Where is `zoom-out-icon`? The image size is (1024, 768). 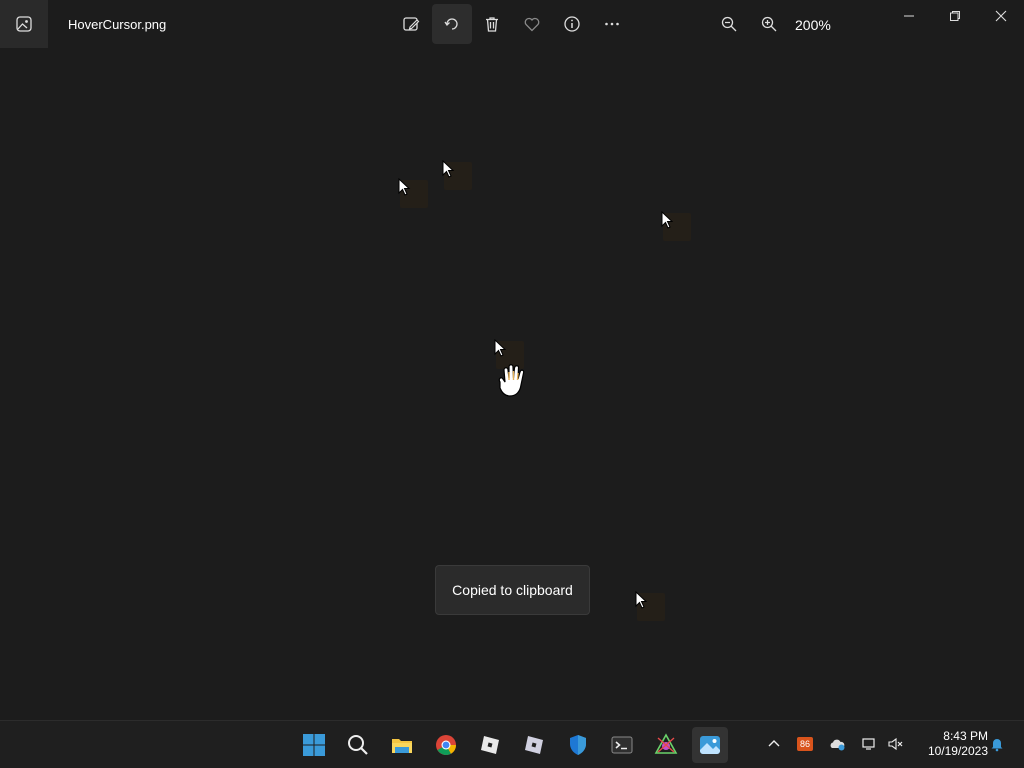 zoom-out-icon is located at coordinates (729, 24).